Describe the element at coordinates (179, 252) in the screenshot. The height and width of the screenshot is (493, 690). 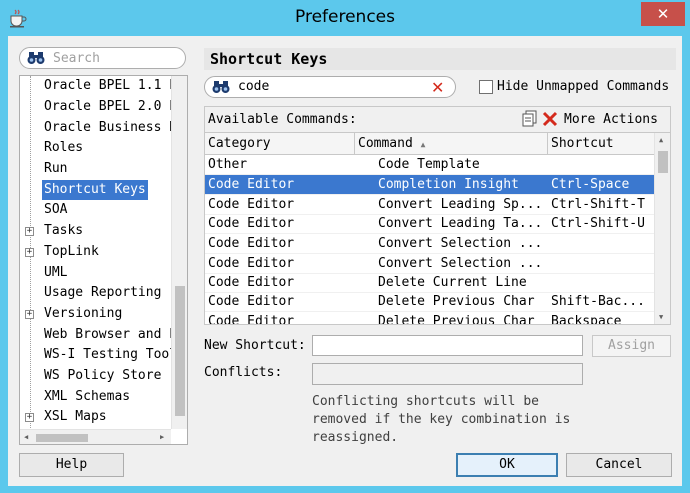
I see `tree-vertical-scrollbar` at that location.